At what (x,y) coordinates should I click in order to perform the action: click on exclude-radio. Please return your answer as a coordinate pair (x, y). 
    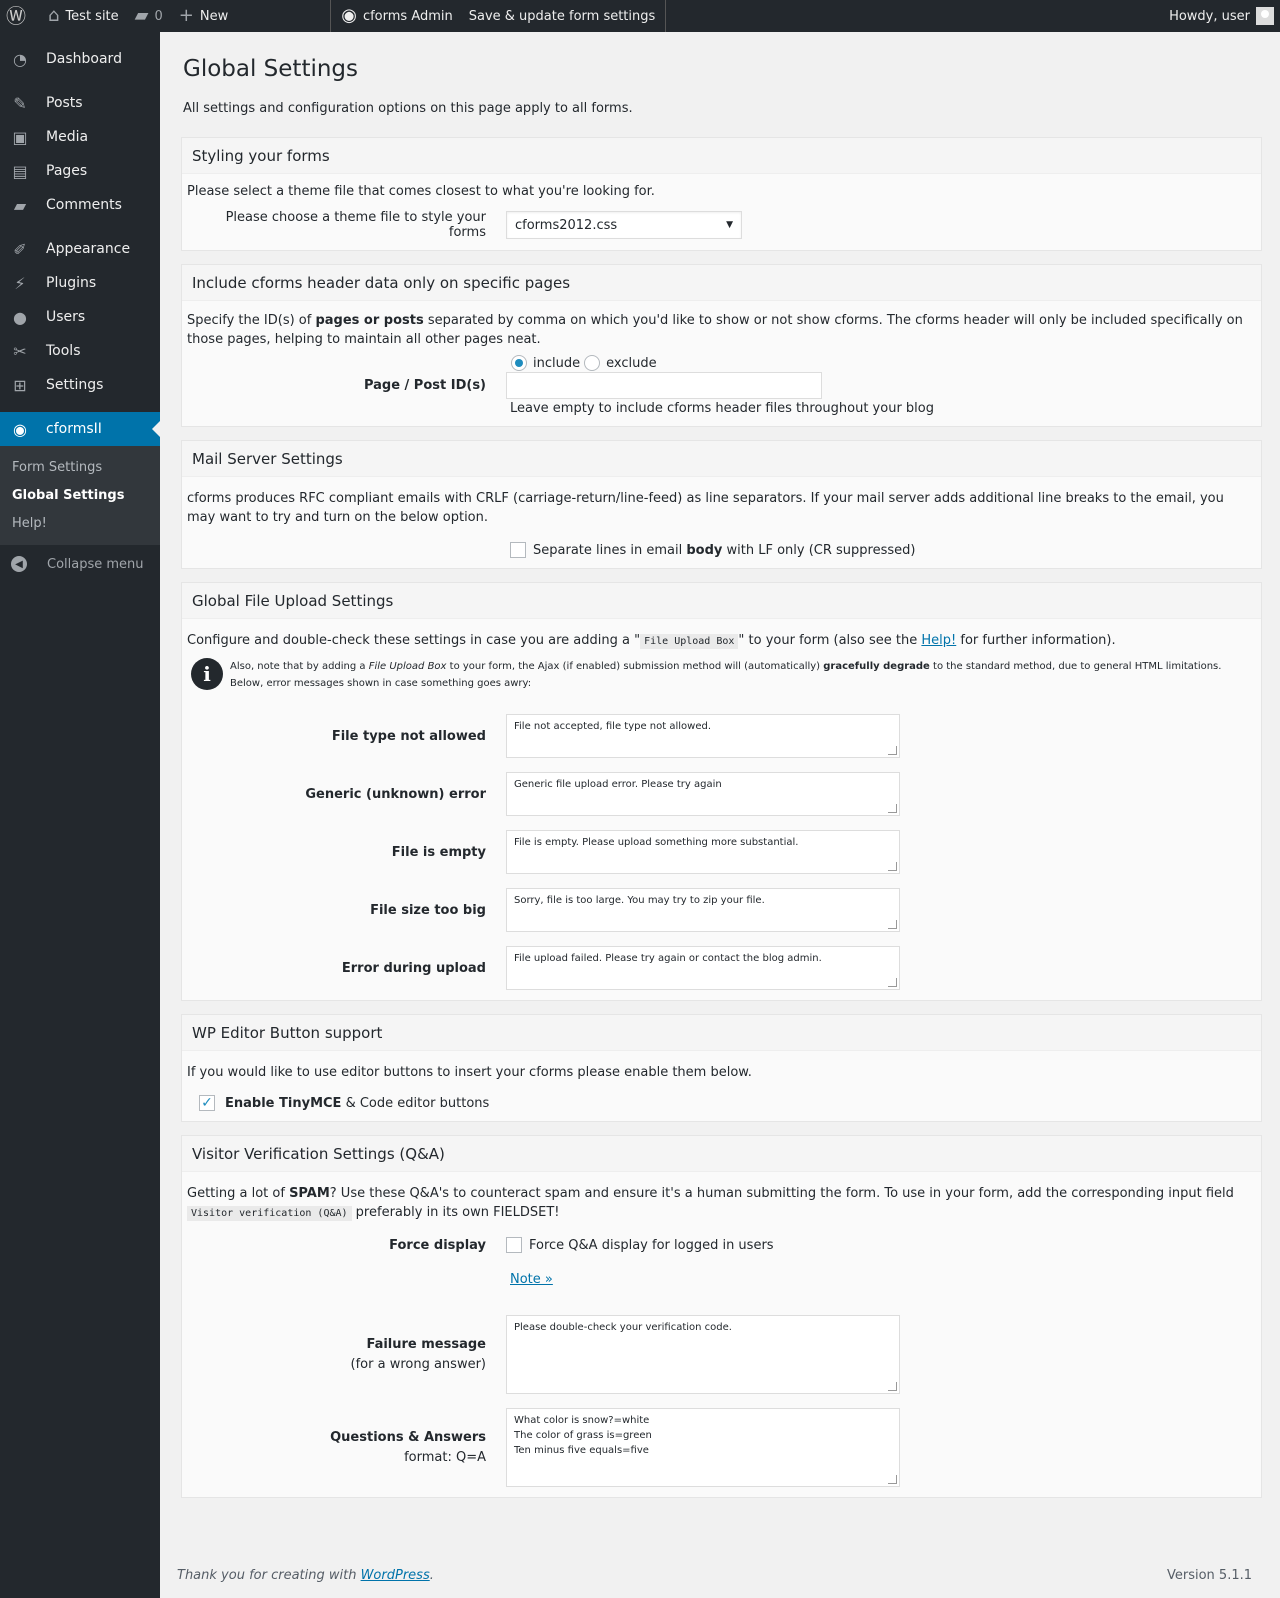
    Looking at the image, I should click on (592, 363).